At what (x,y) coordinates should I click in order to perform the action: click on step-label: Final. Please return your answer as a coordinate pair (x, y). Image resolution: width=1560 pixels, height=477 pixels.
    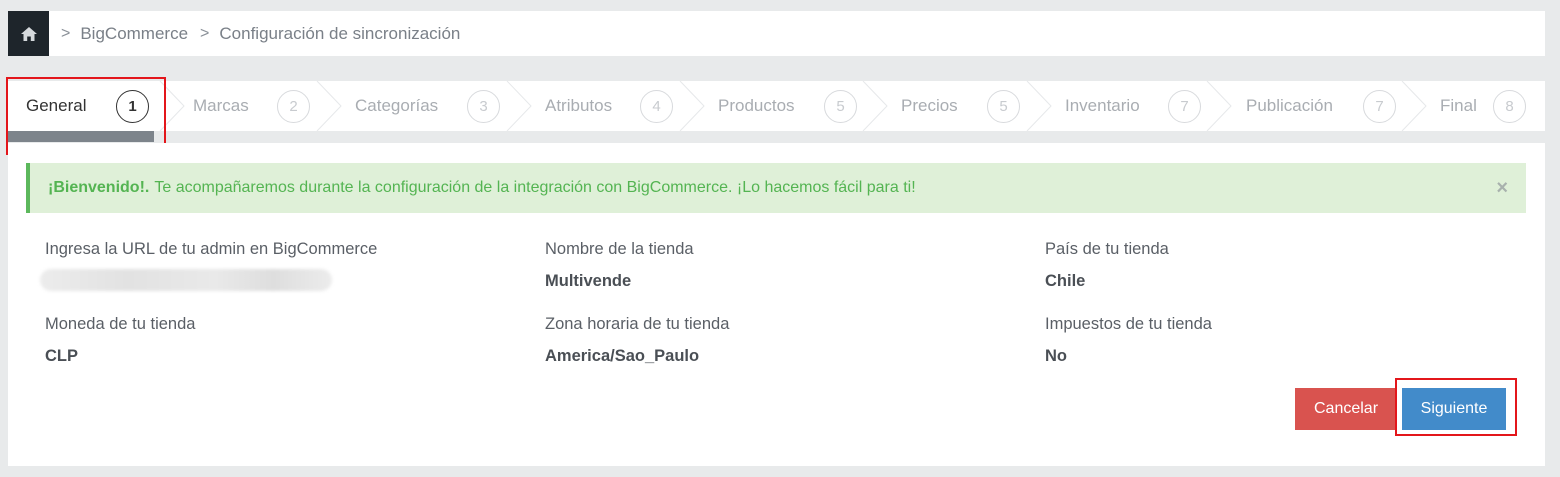
    Looking at the image, I should click on (1458, 105).